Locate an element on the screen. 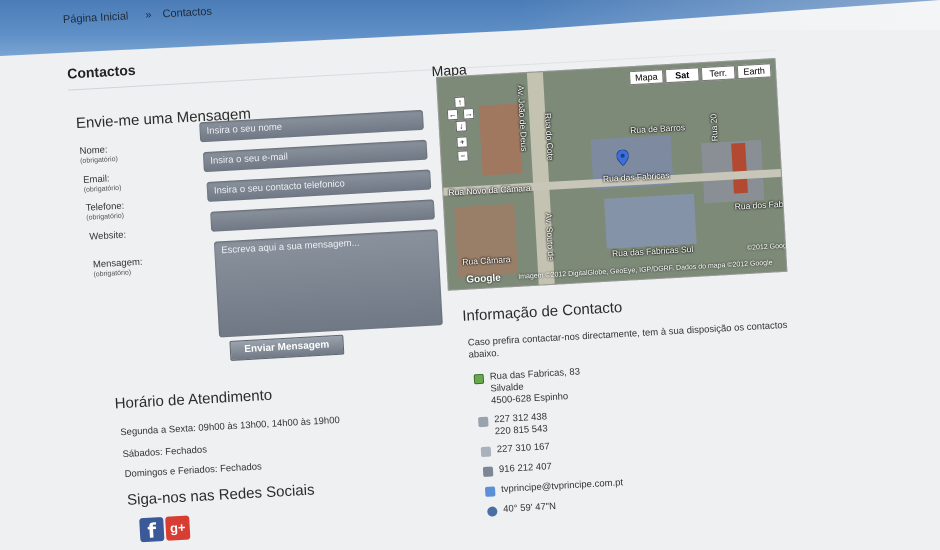 This screenshot has width=940, height=550. map-type-terrain-button: Terr. is located at coordinates (718, 73).